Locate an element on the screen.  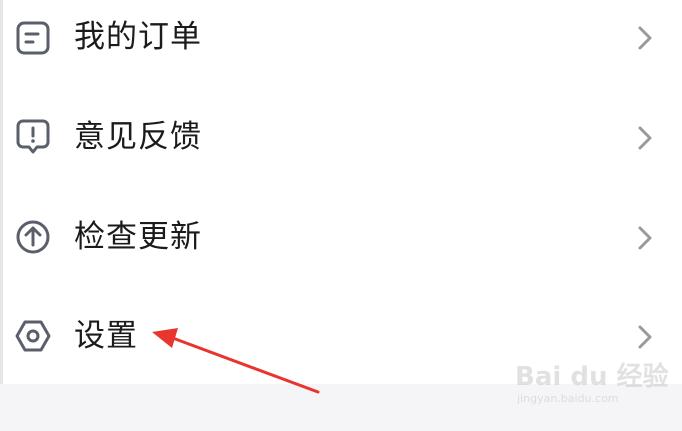
menu-item-label: 我的订单 is located at coordinates (138, 37).